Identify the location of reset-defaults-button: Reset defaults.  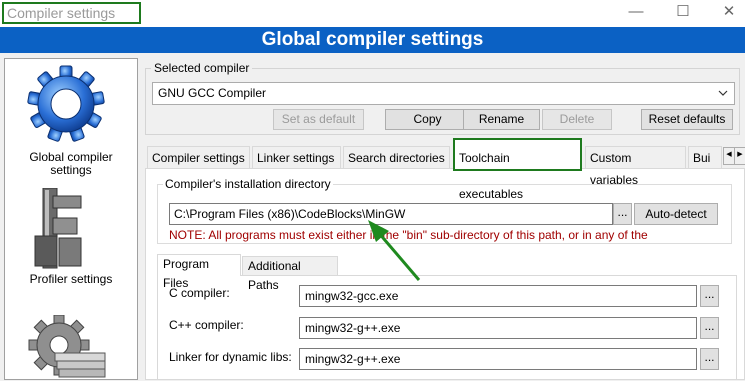
(687, 119).